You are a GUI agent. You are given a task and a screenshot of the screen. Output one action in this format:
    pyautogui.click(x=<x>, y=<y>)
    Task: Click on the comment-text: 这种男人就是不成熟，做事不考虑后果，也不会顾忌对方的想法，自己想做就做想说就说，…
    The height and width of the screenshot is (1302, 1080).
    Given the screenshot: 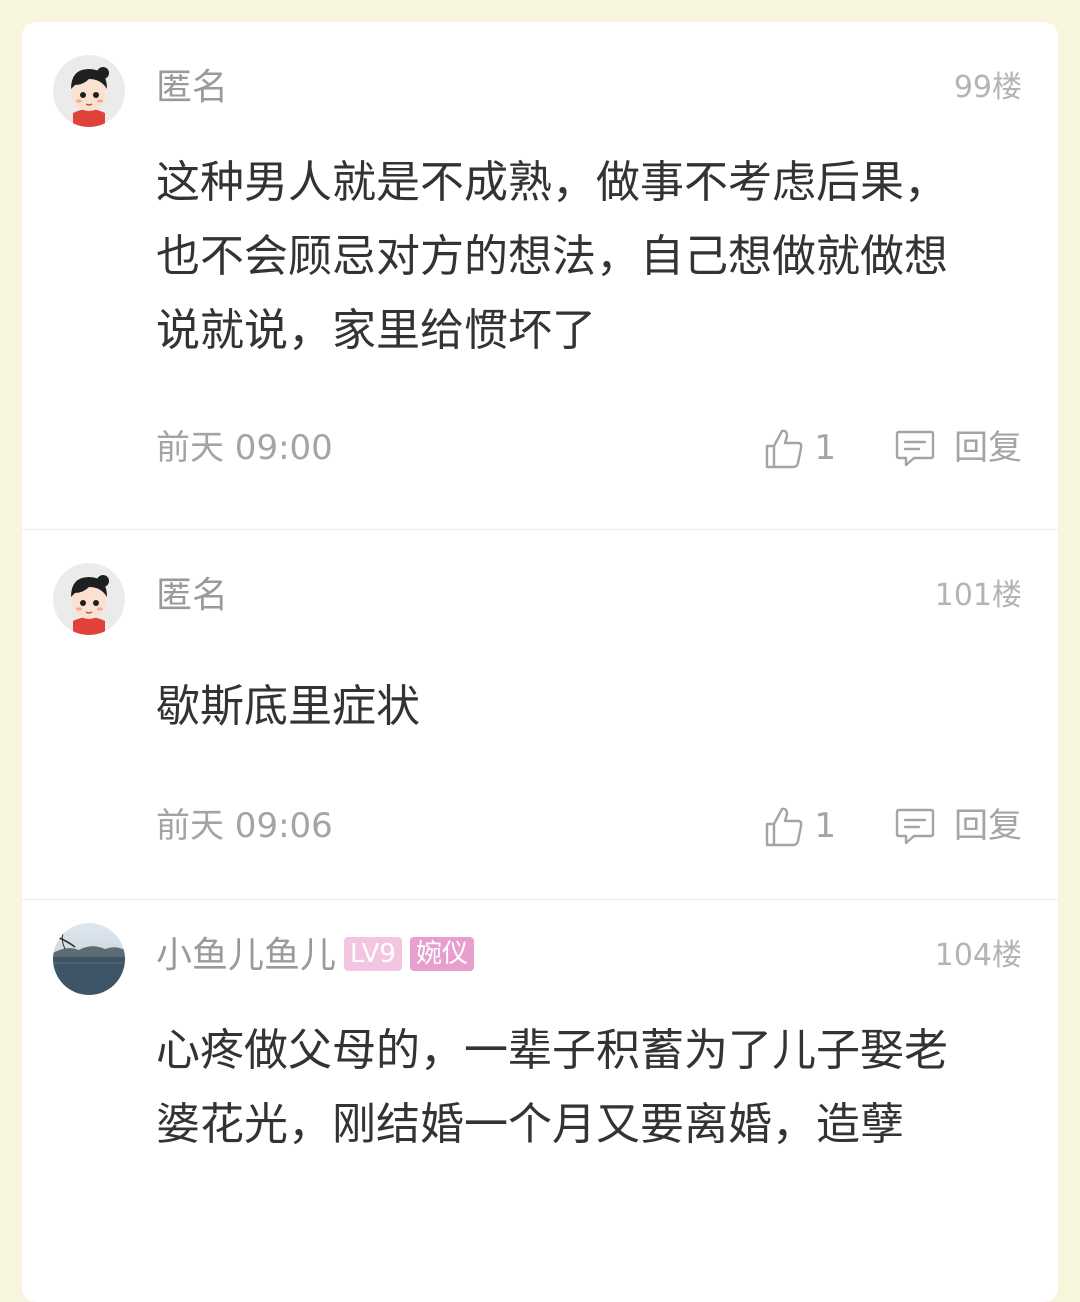 What is the action you would take?
    pyautogui.click(x=552, y=256)
    